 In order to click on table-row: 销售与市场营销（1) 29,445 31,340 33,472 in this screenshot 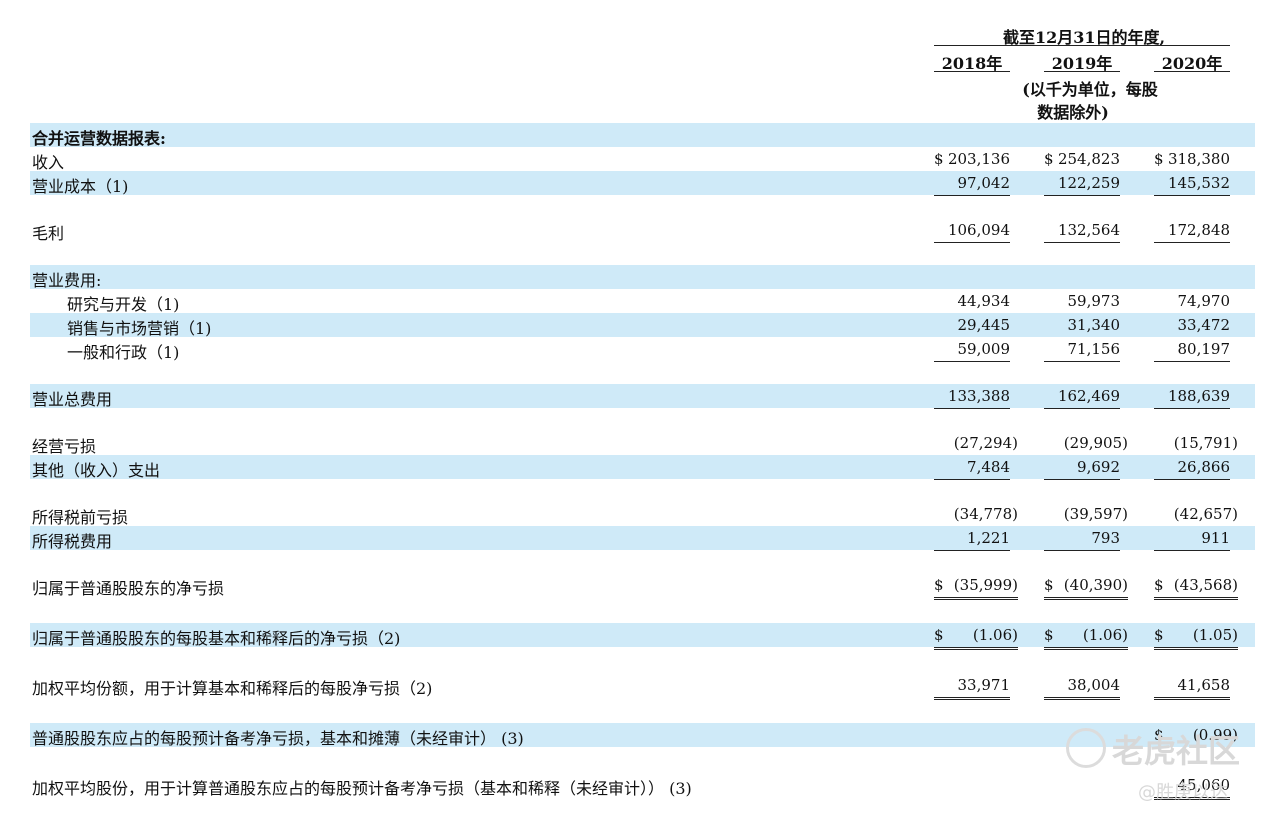, I will do `click(642, 325)`.